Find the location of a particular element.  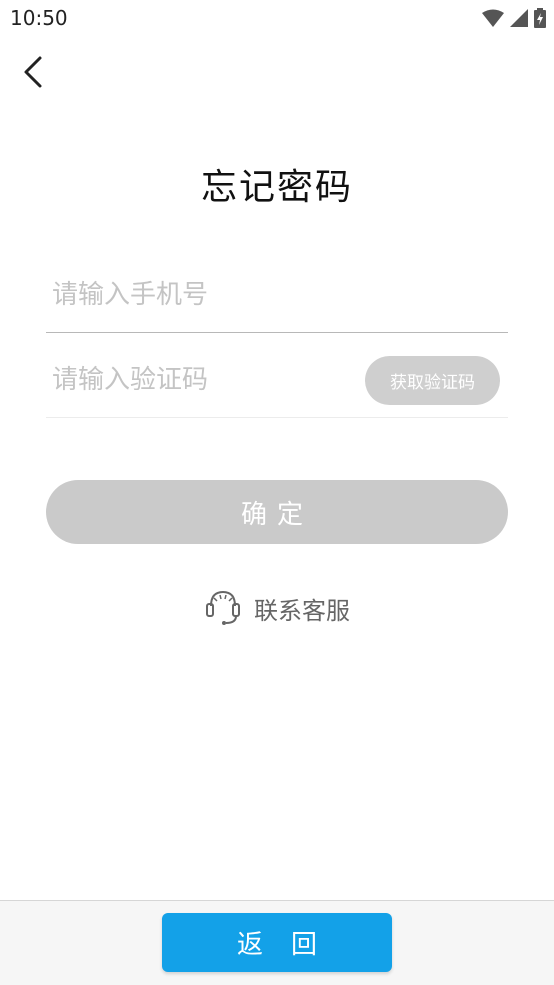

code-field: 获取验证码 is located at coordinates (277, 381).